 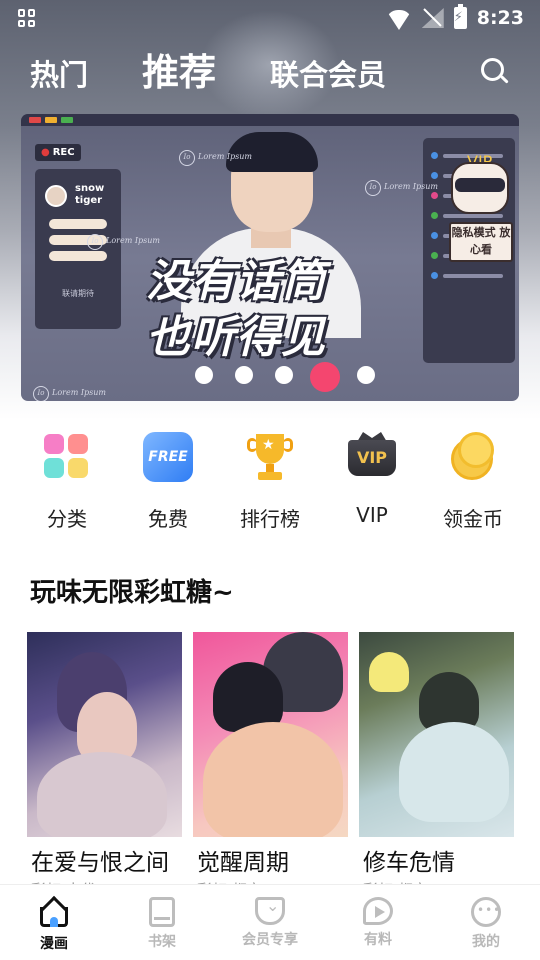 I want to click on vip-icon-text: VIP, so click(x=372, y=458).